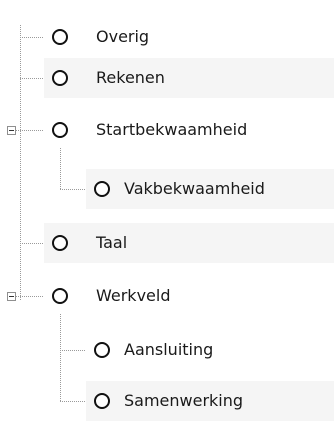 The width and height of the screenshot is (334, 421). I want to click on tree-node-aansluiting: Aansluiting, so click(210, 350).